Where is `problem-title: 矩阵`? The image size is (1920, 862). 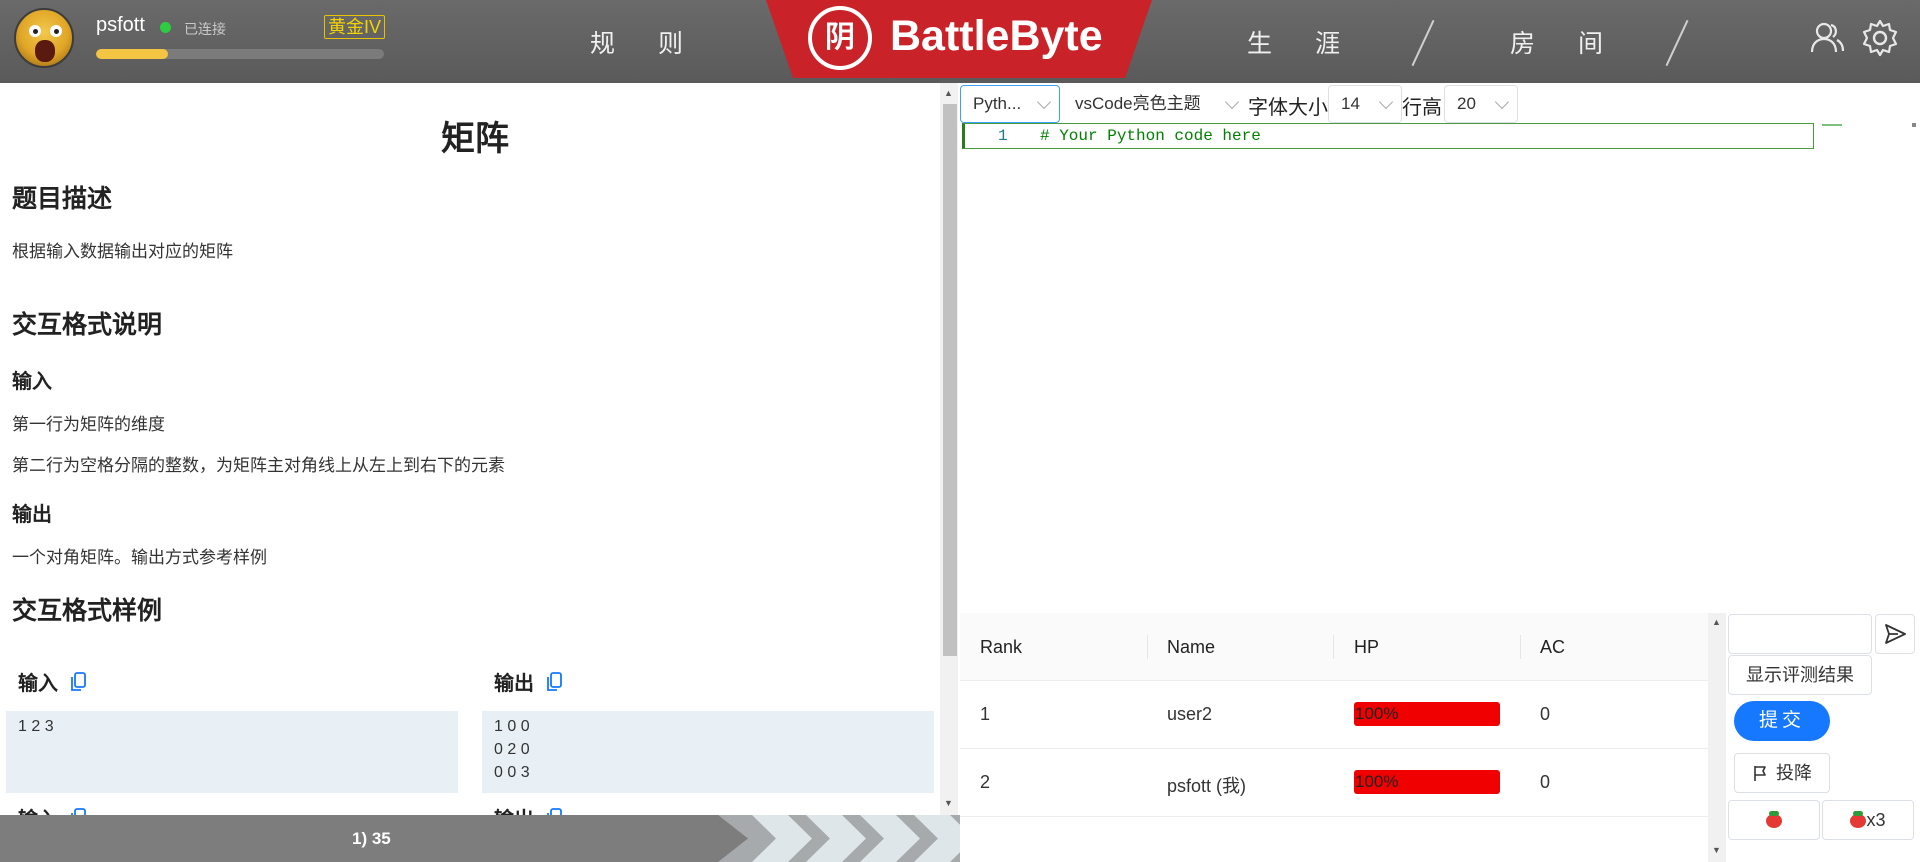
problem-title: 矩阵 is located at coordinates (475, 139).